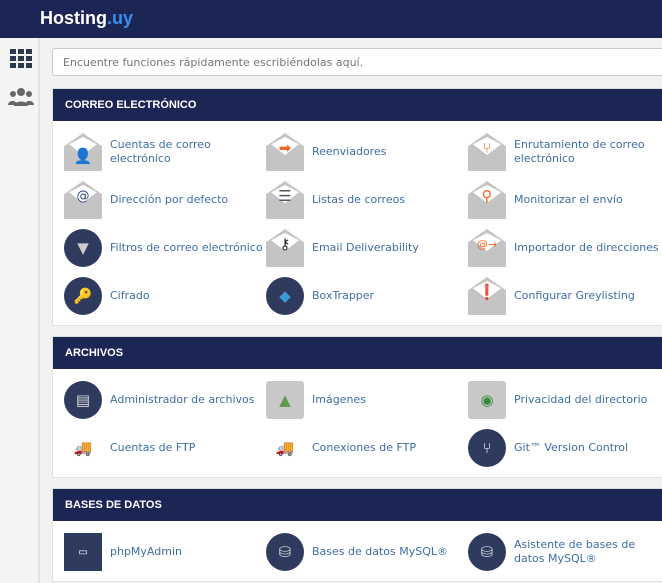 This screenshot has height=583, width=662. Describe the element at coordinates (487, 400) in the screenshot. I see `folder-eye-icon: ◉` at that location.